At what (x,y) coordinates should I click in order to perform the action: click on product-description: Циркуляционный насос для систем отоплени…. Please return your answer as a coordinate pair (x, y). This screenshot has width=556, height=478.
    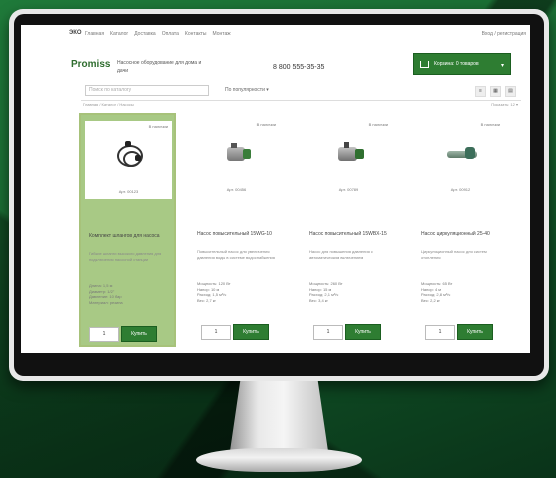
    Looking at the image, I should click on (454, 254).